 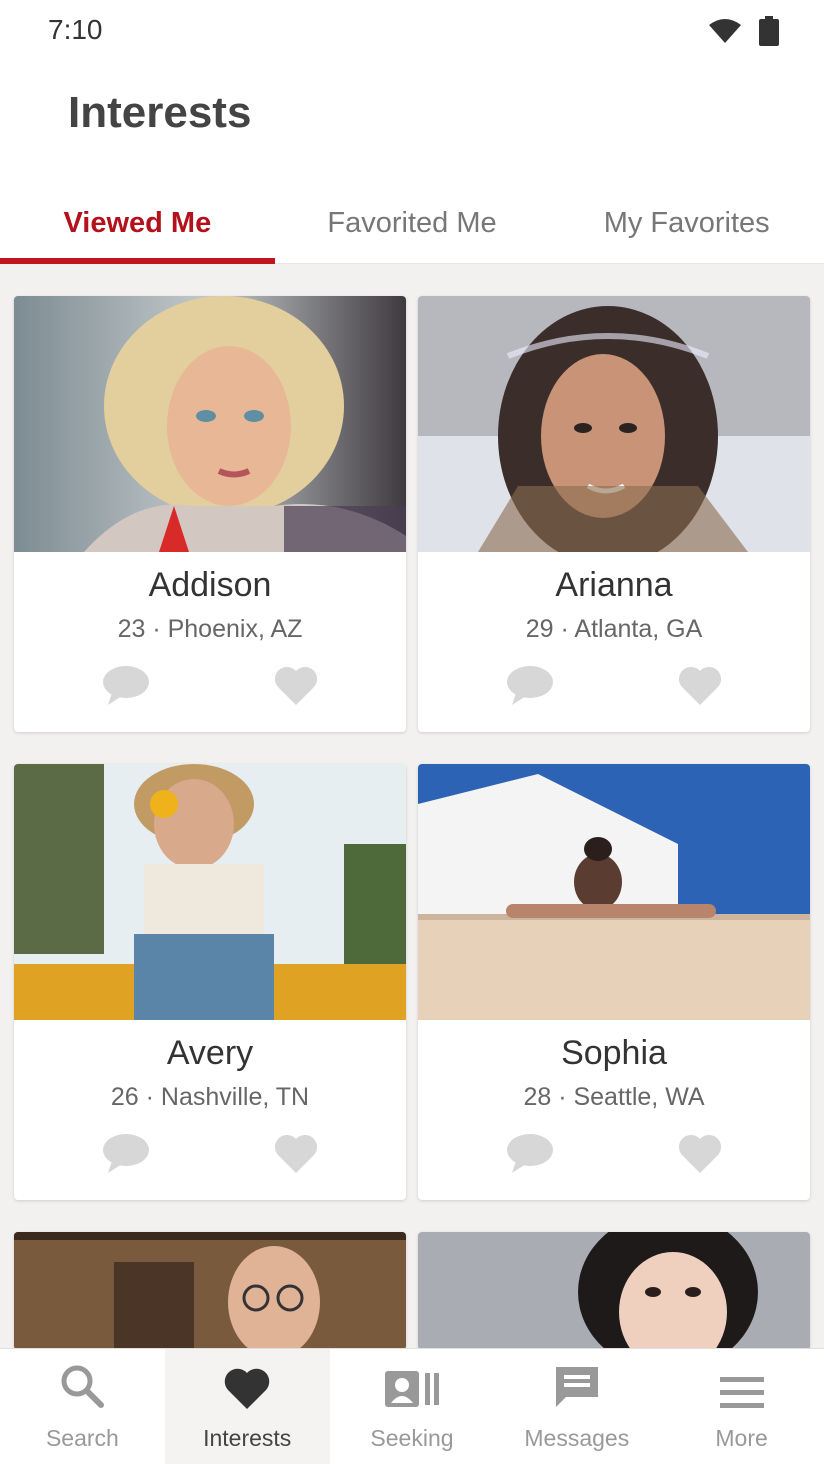 What do you see at coordinates (741, 1400) in the screenshot?
I see `menu-icon` at bounding box center [741, 1400].